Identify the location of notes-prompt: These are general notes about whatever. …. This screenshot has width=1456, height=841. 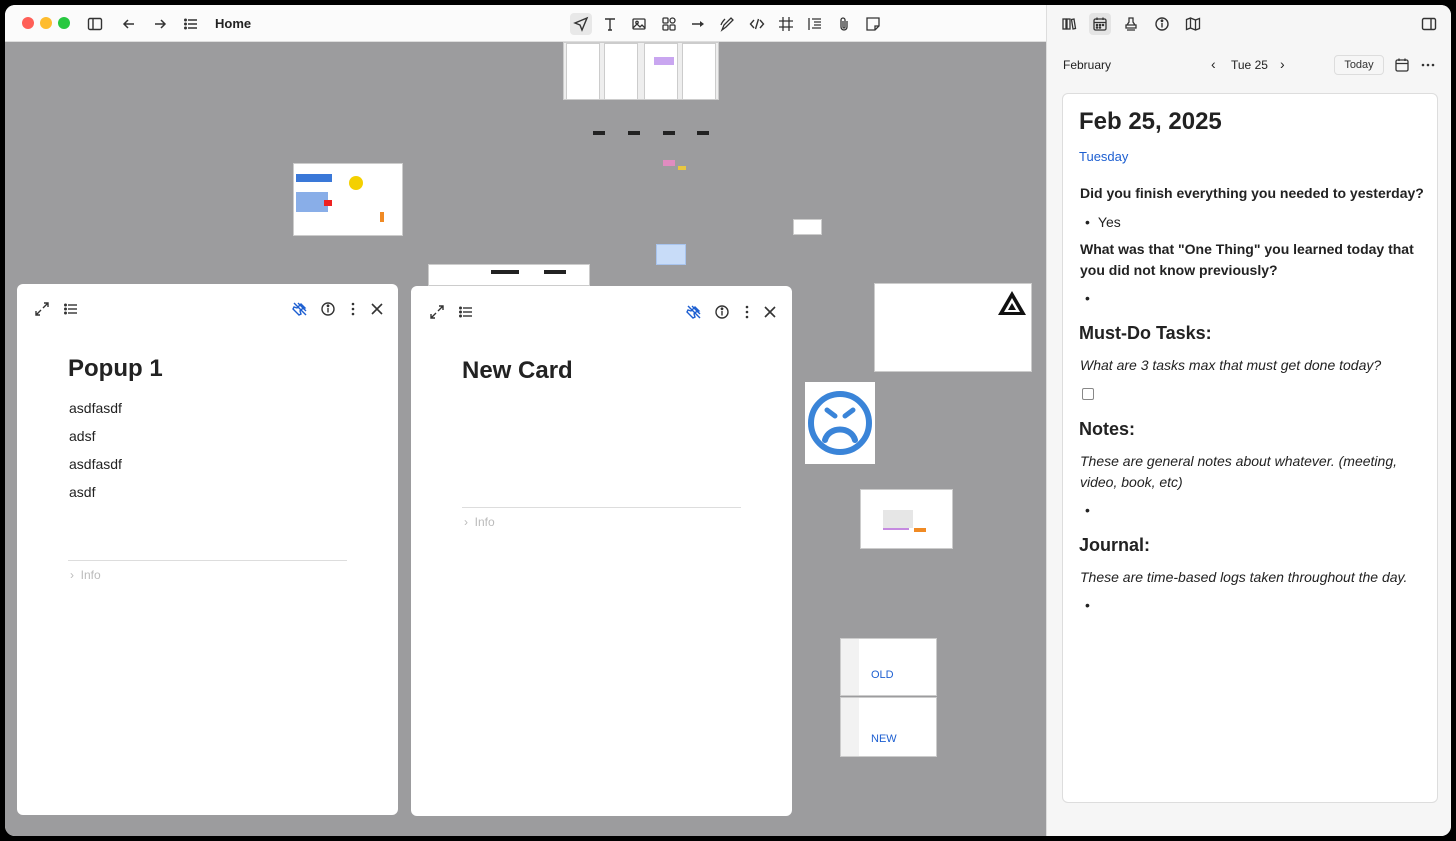
(1252, 472).